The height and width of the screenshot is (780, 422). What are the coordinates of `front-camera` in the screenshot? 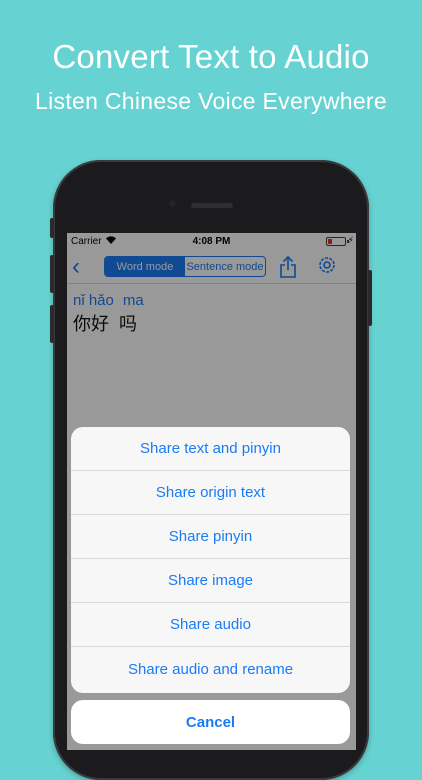 It's located at (172, 203).